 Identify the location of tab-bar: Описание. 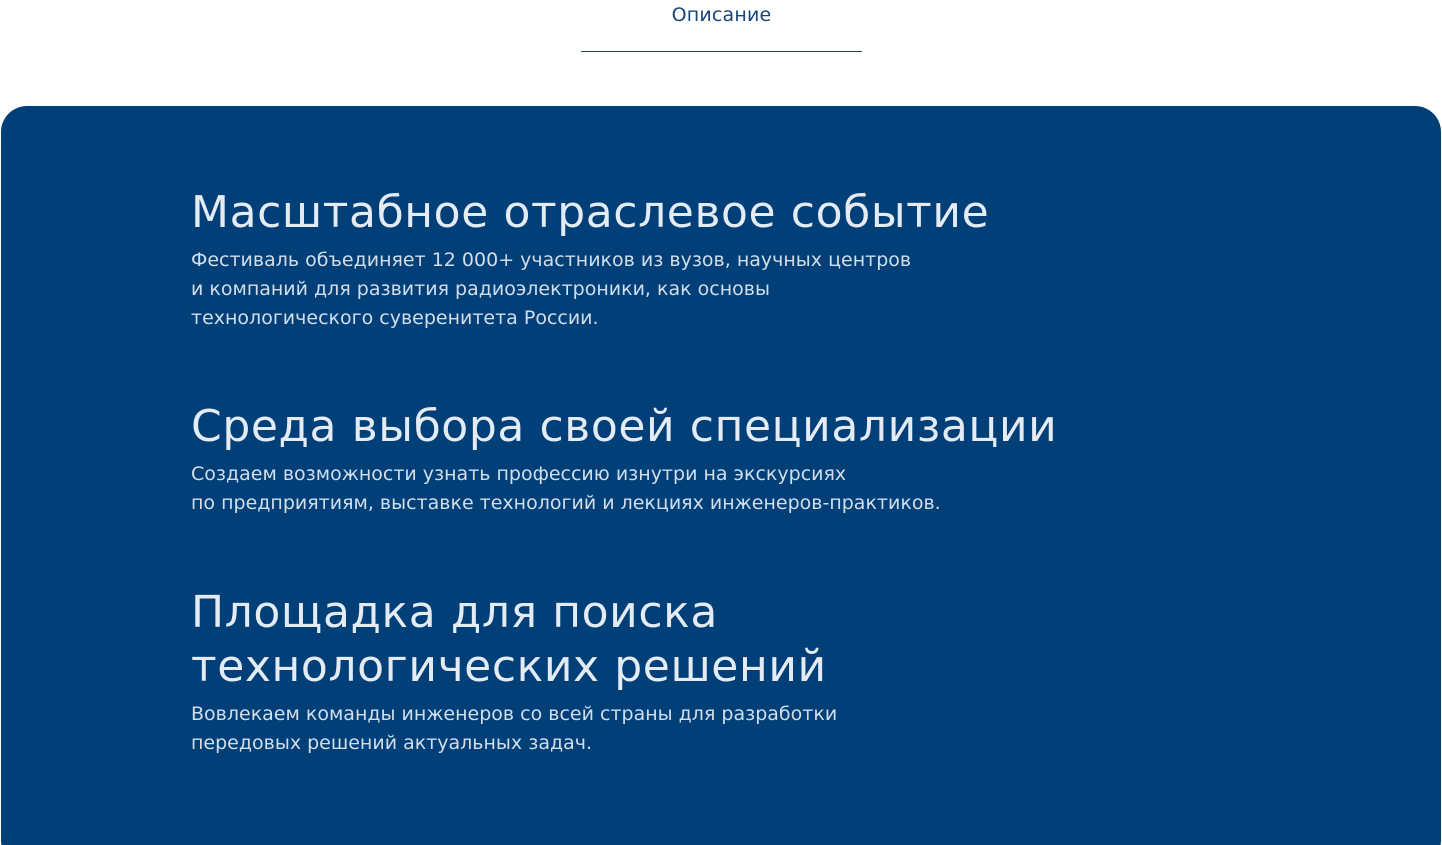
(721, 30).